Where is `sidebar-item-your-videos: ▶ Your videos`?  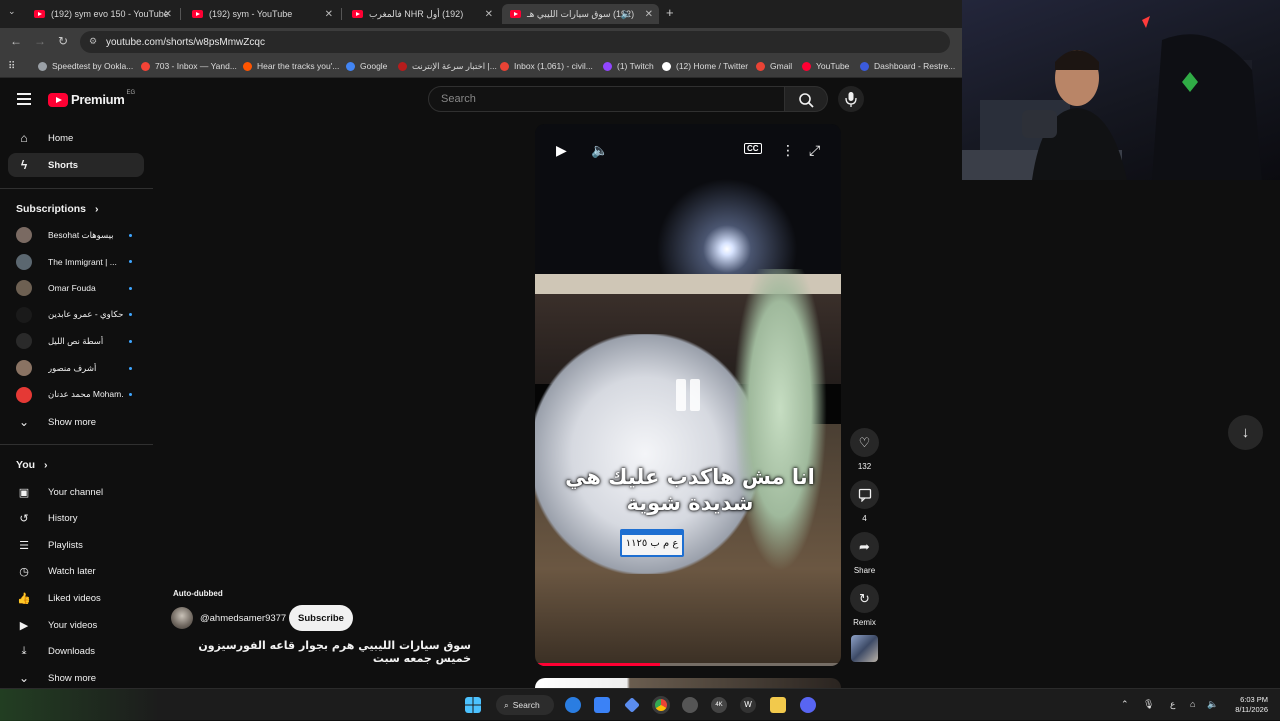
sidebar-item-your-videos: ▶ Your videos is located at coordinates (76, 625).